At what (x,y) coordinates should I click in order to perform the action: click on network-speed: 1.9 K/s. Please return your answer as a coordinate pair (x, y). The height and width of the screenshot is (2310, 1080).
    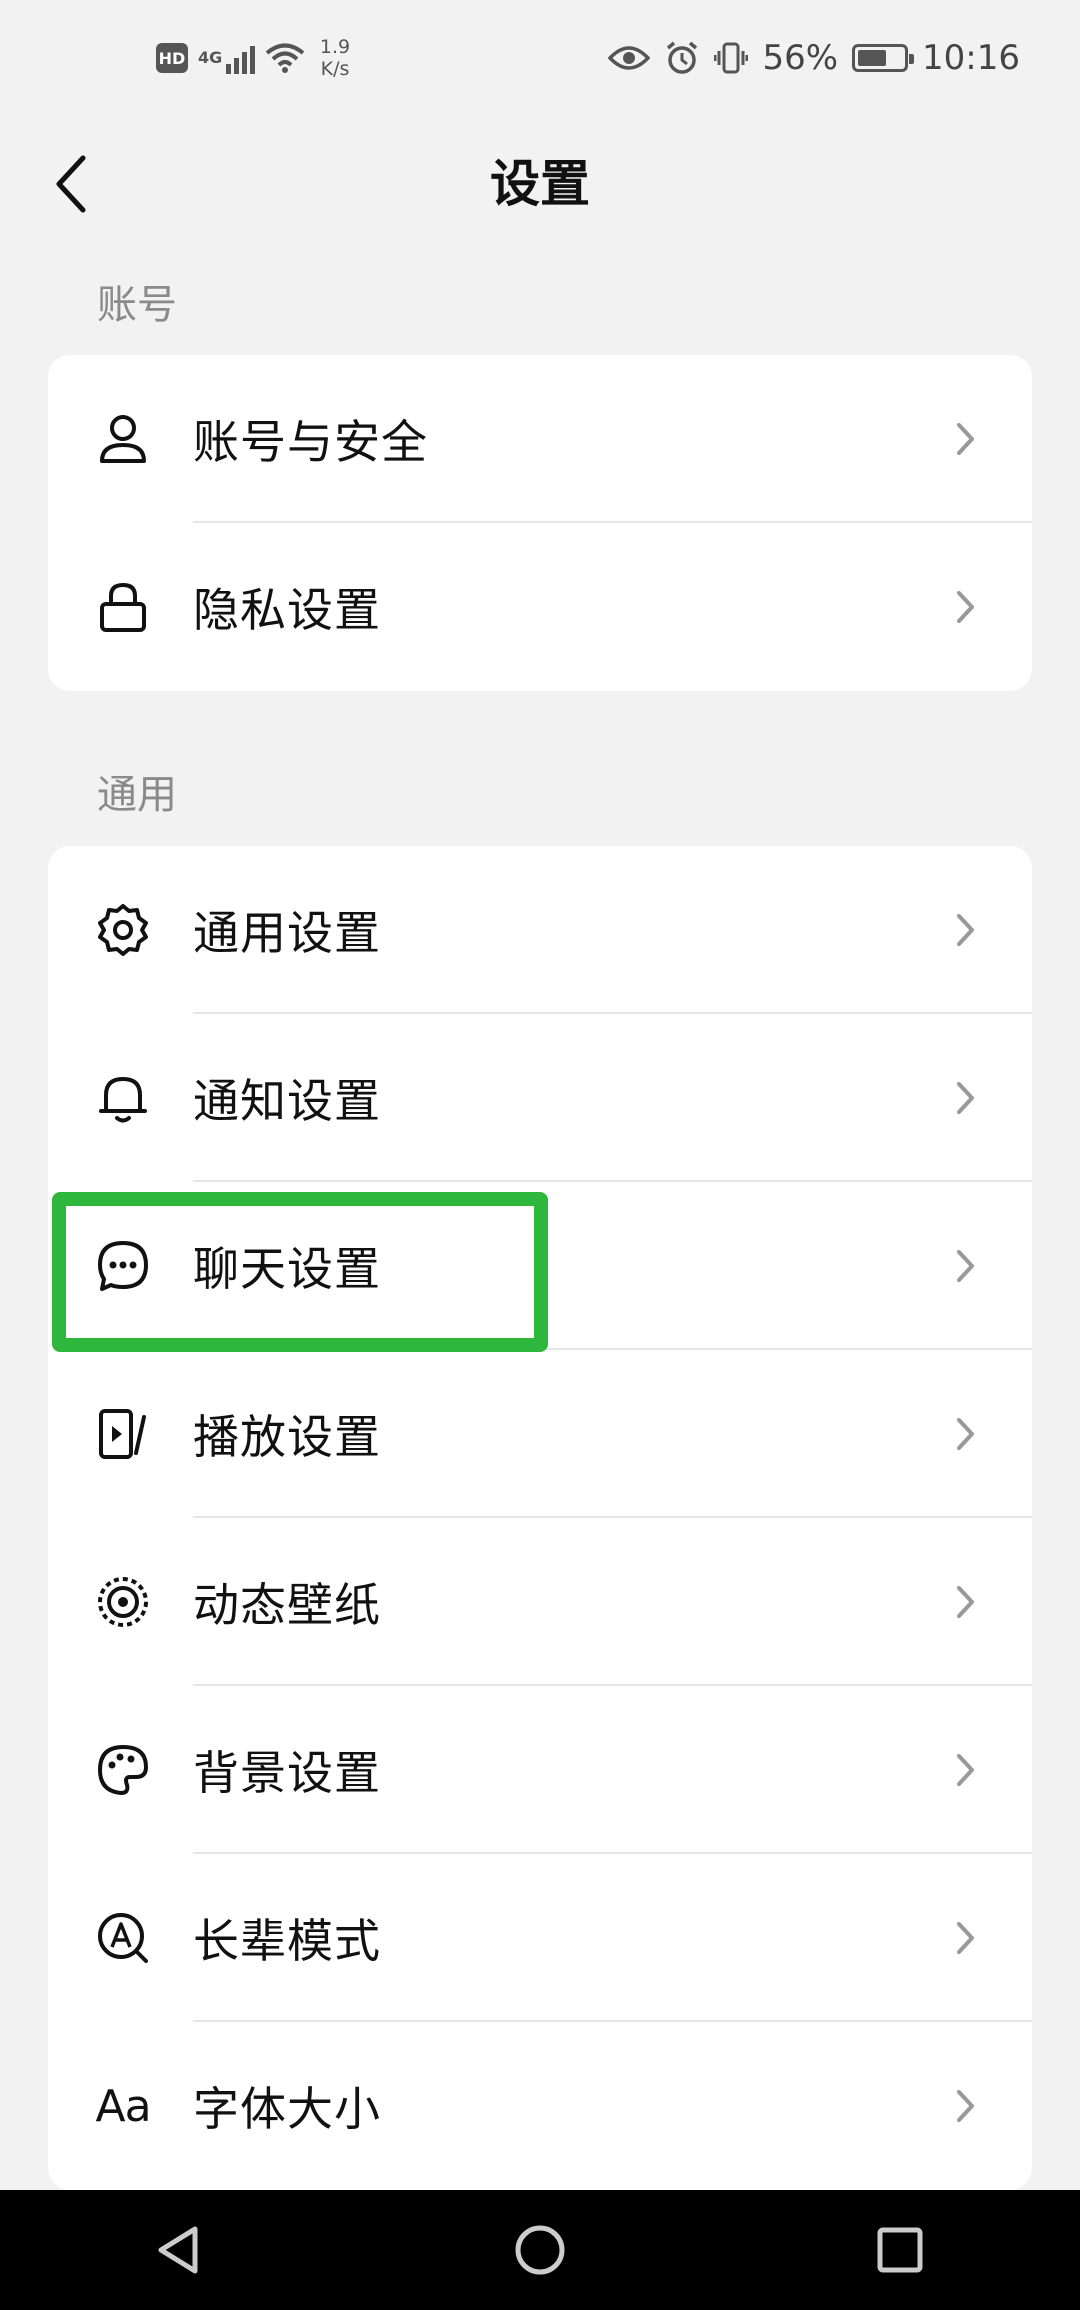
    Looking at the image, I should click on (335, 58).